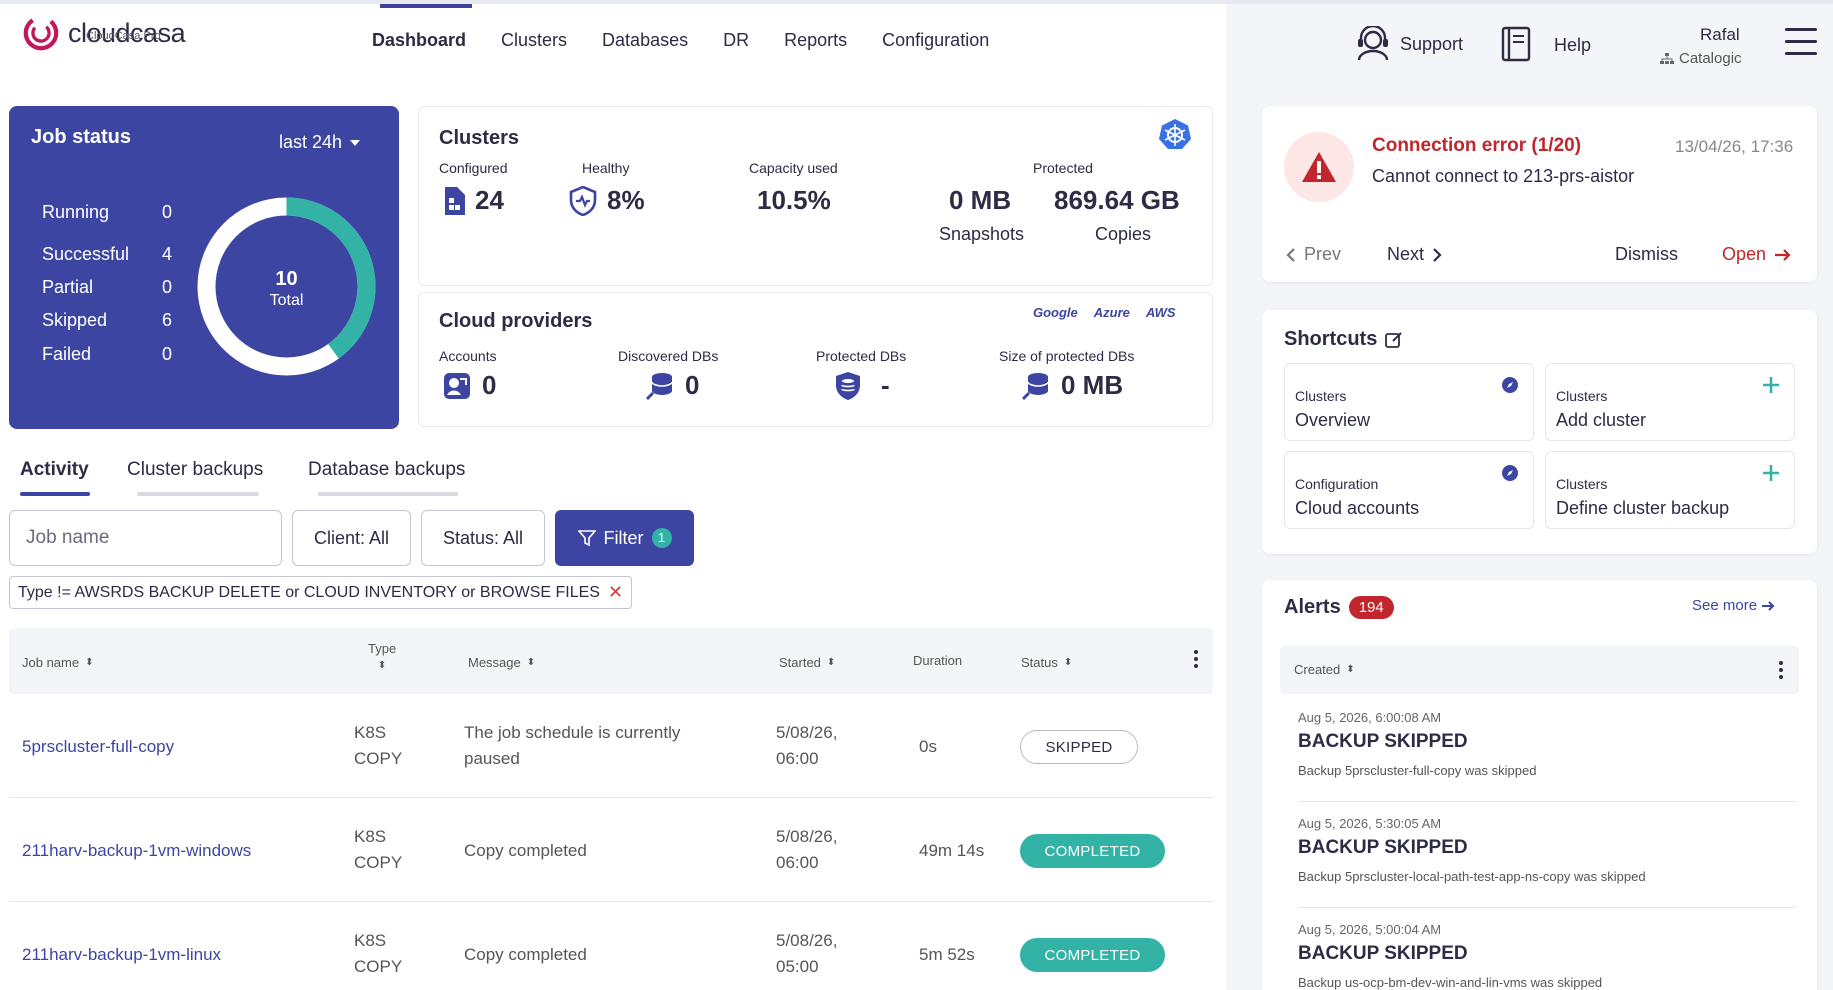 This screenshot has width=1833, height=990. Describe the element at coordinates (794, 200) in the screenshot. I see `capacity-value: 10.5%` at that location.